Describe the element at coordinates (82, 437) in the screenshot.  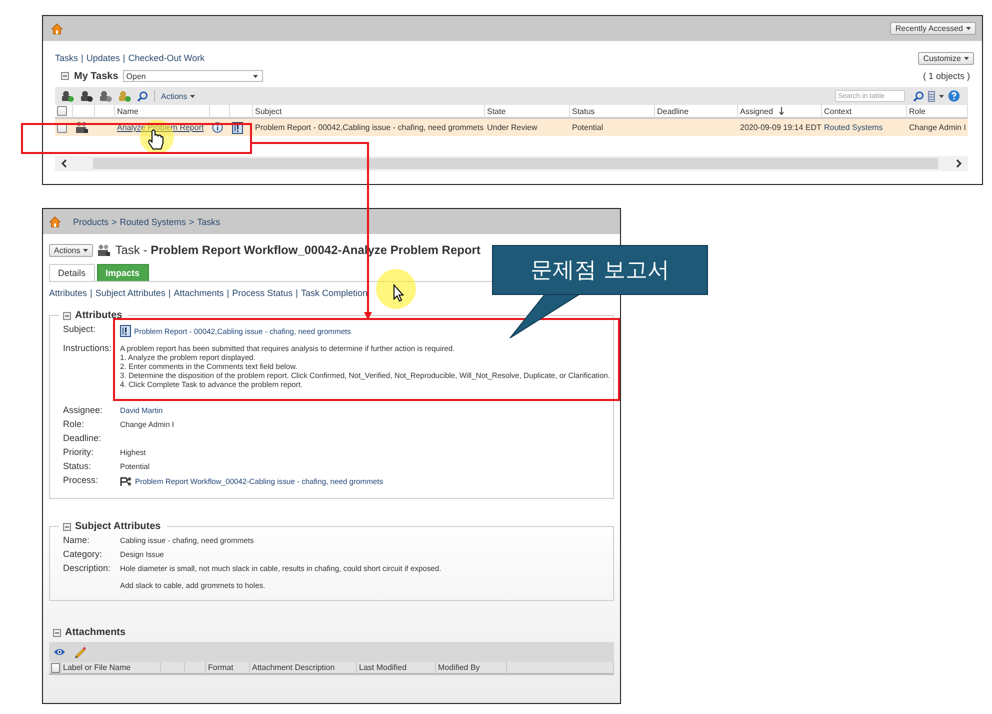
I see `field-label: Deadline:` at that location.